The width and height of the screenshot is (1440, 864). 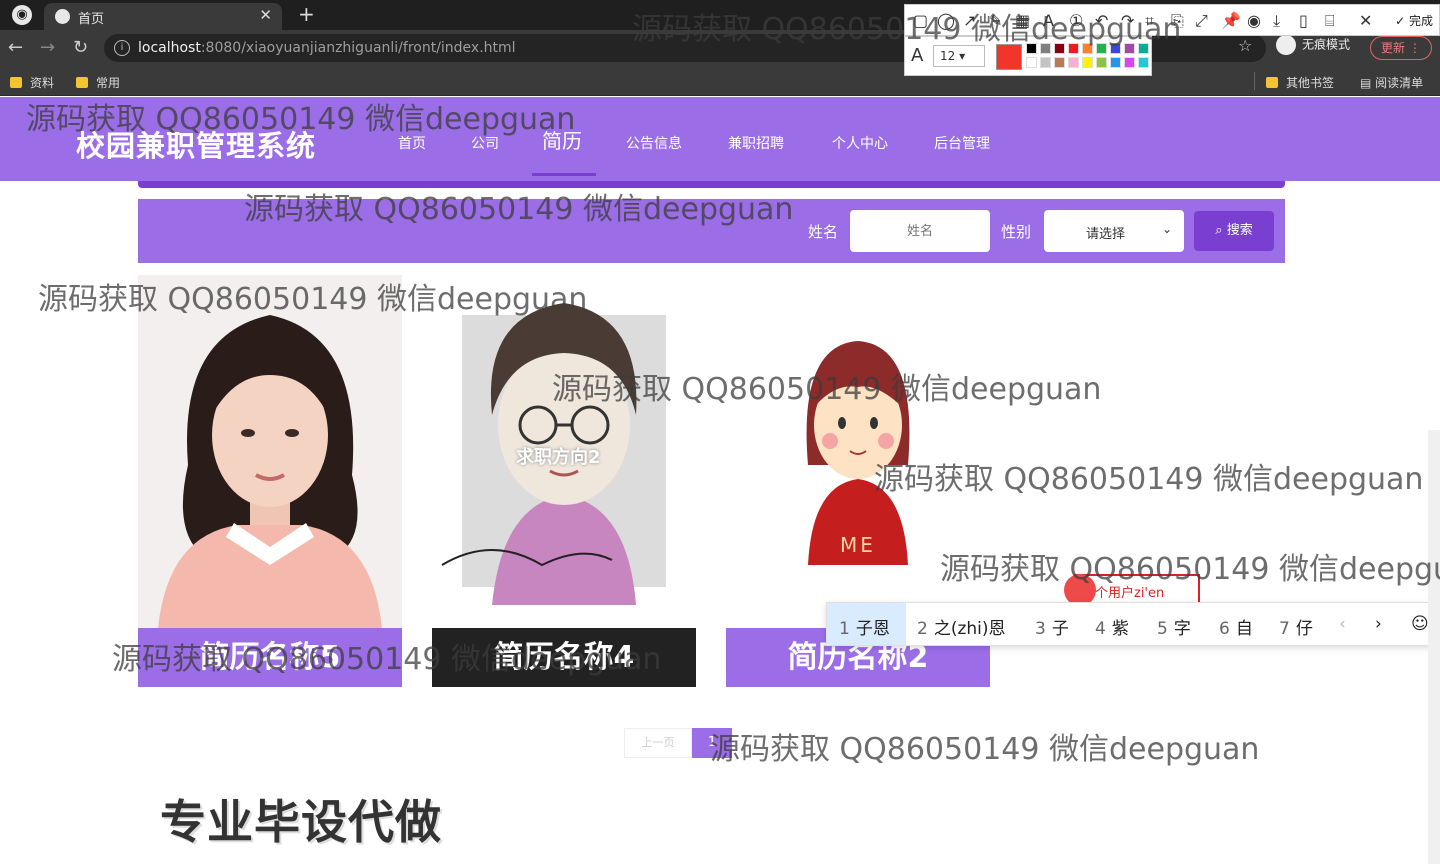 What do you see at coordinates (858, 545) in the screenshot?
I see `shirt-text: ME` at bounding box center [858, 545].